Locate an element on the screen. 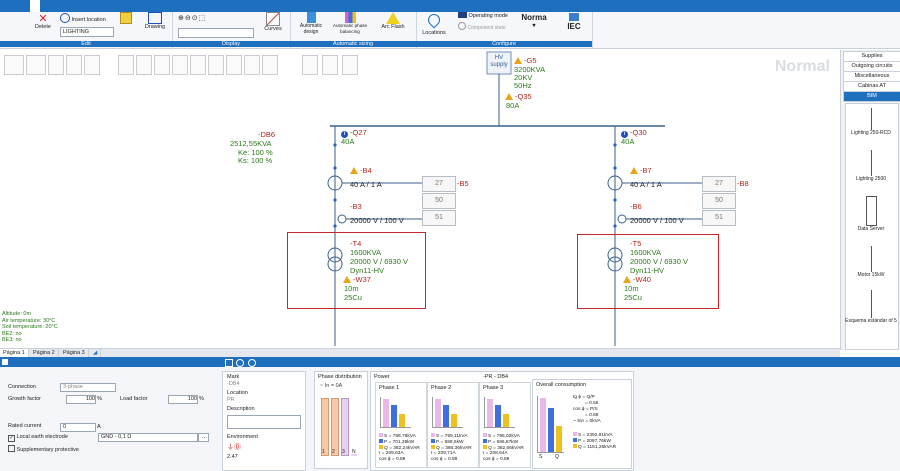 This screenshot has height=471, width=900. ribbon-tabs is located at coordinates (450, 6).